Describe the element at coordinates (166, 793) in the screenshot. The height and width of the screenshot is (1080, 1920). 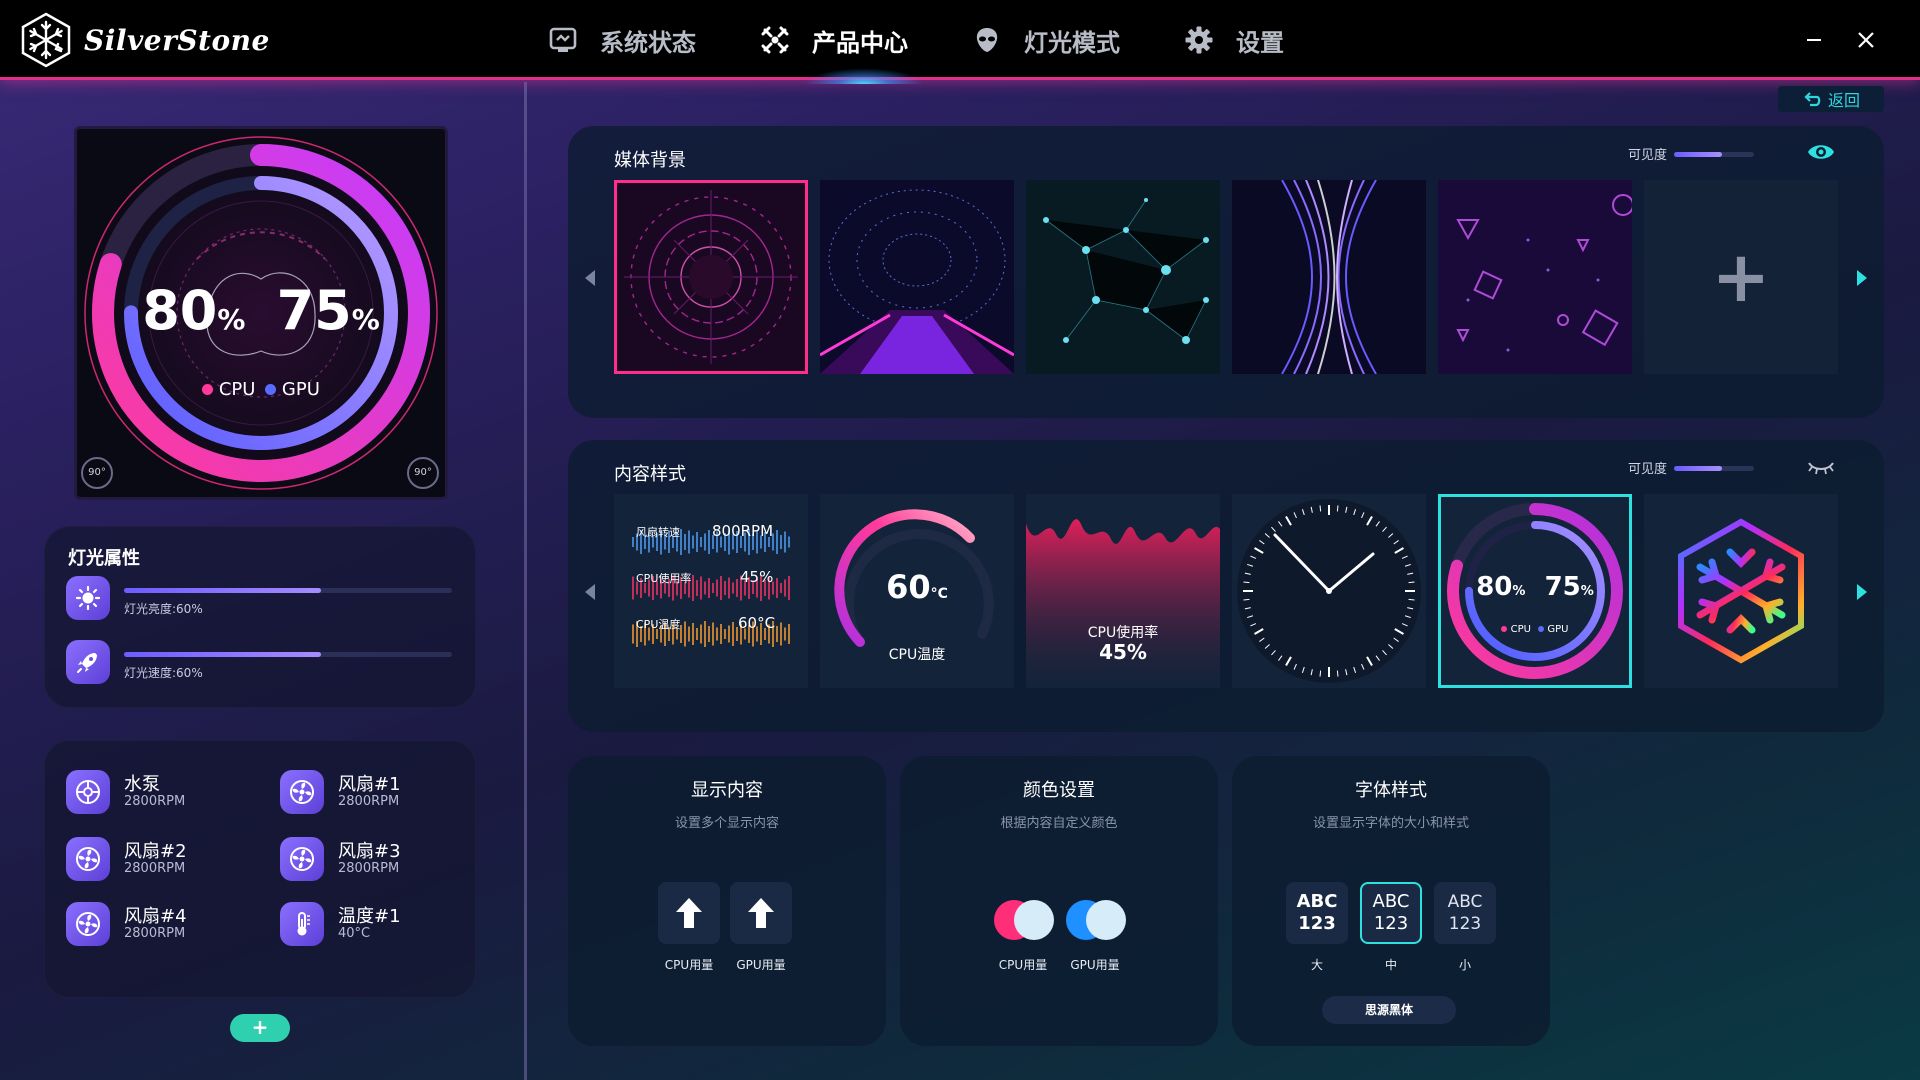
I see `device-pump: 水泵 2800RPM` at that location.